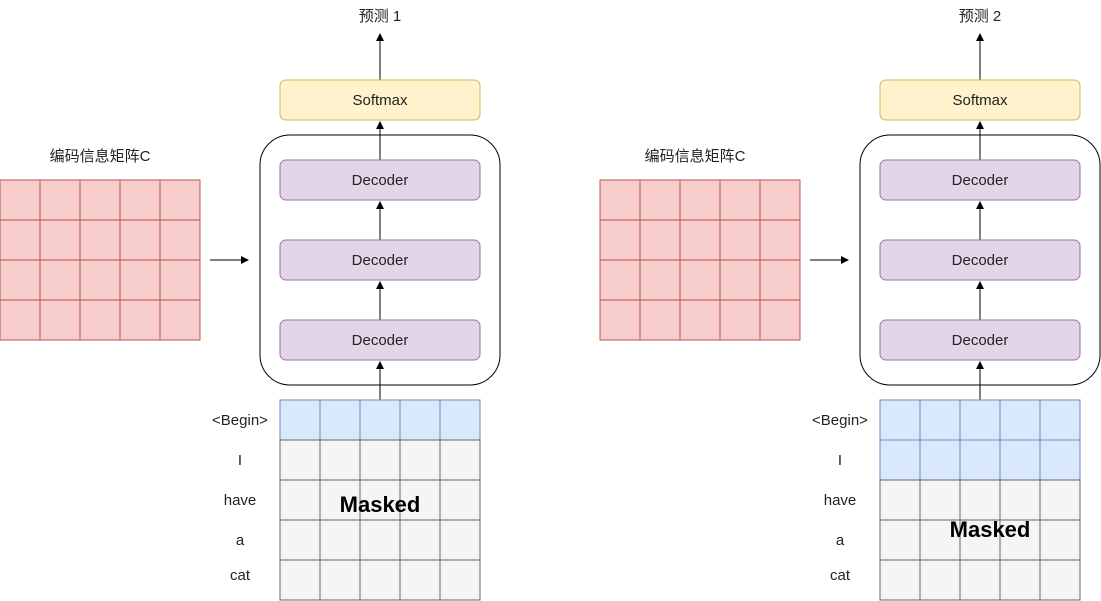  What do you see at coordinates (840, 460) in the screenshot?
I see `token-label-i: I` at bounding box center [840, 460].